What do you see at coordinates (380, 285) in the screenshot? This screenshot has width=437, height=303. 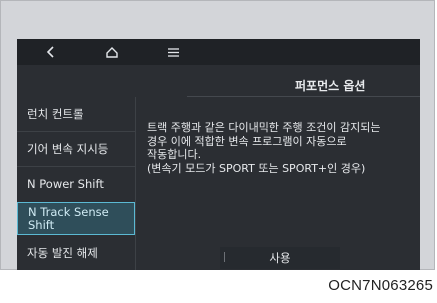 I see `image-code: OCN7N063265` at bounding box center [380, 285].